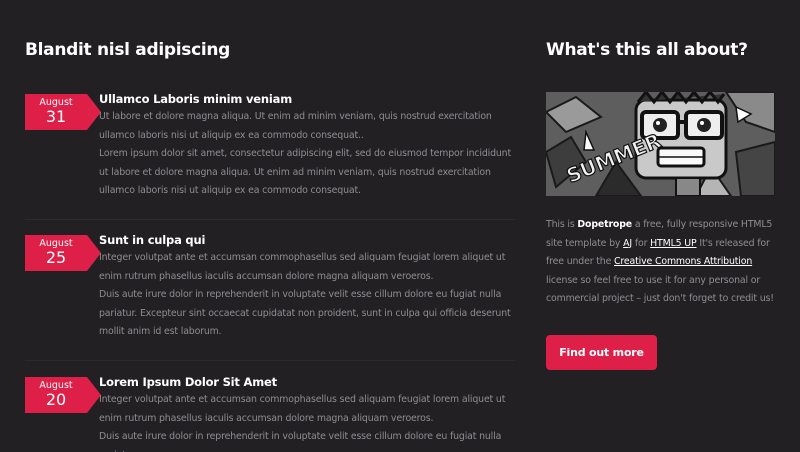 The image size is (800, 452). I want to click on date-day: 20, so click(56, 399).